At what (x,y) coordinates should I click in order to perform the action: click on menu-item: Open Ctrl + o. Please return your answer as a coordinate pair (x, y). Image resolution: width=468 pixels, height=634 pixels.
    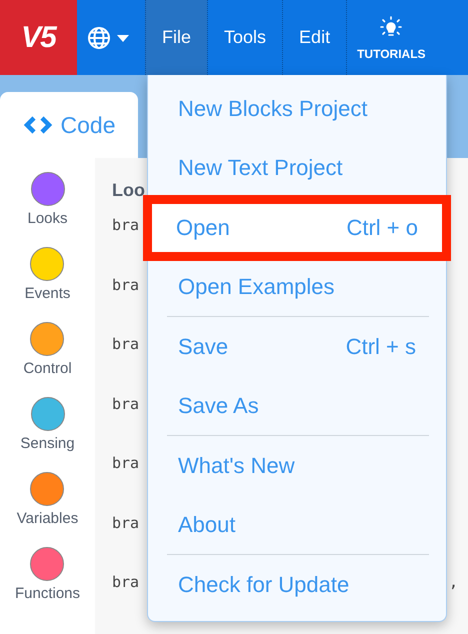
    Looking at the image, I should click on (297, 228).